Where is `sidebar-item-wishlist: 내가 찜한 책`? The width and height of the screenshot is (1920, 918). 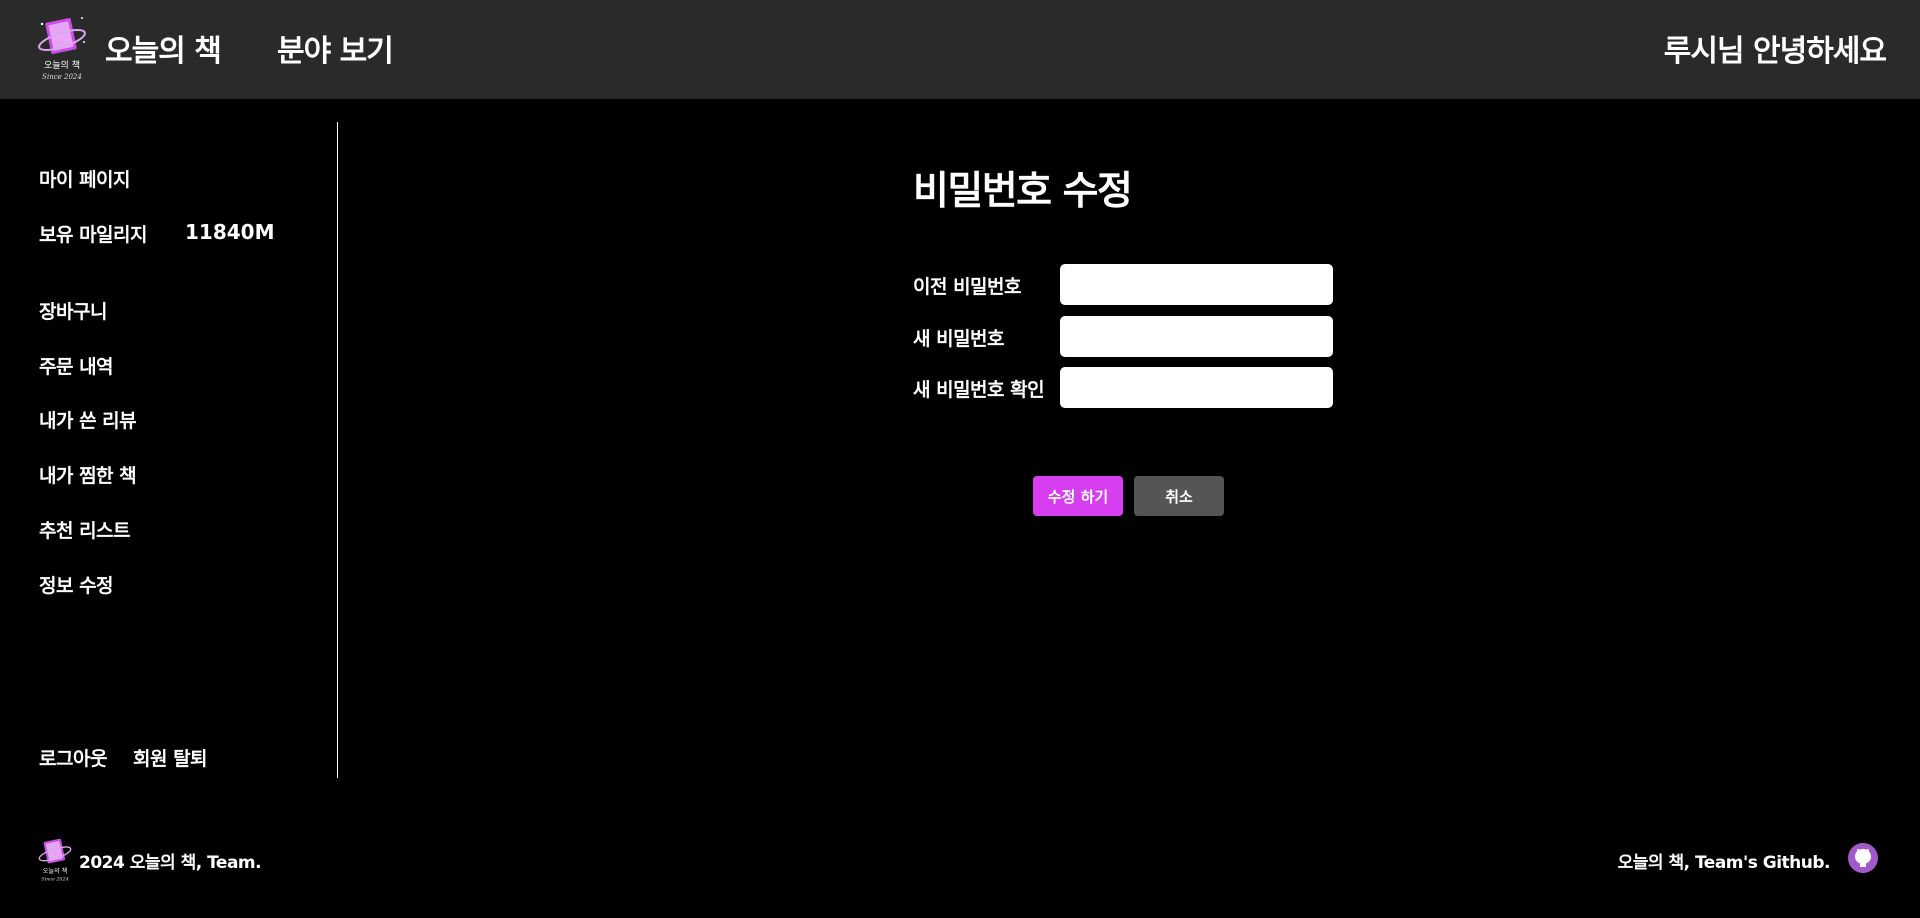
sidebar-item-wishlist: 내가 찜한 책 is located at coordinates (88, 474).